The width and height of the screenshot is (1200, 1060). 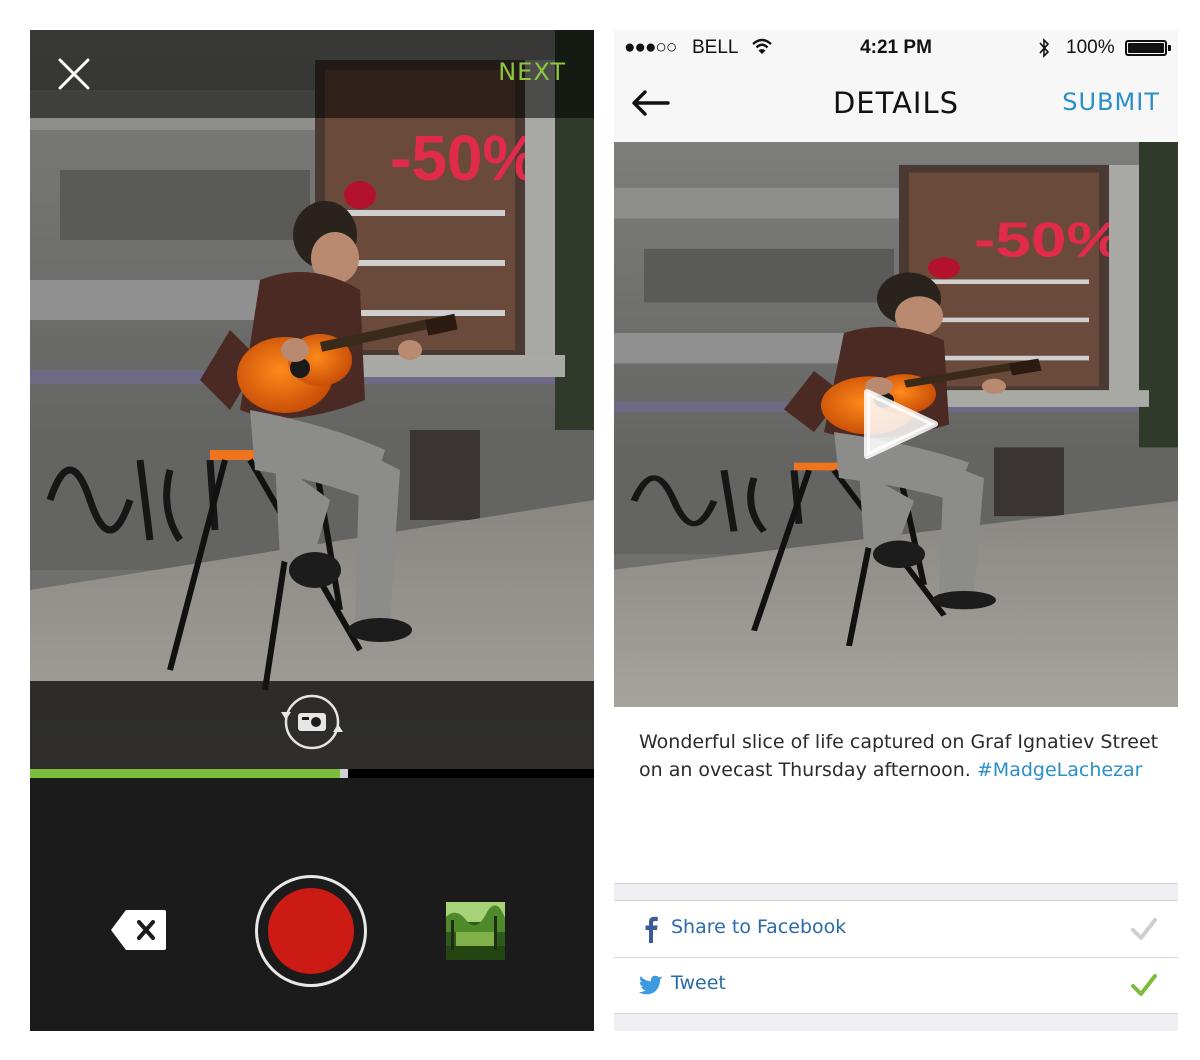 What do you see at coordinates (74, 74) in the screenshot?
I see `close-icon` at bounding box center [74, 74].